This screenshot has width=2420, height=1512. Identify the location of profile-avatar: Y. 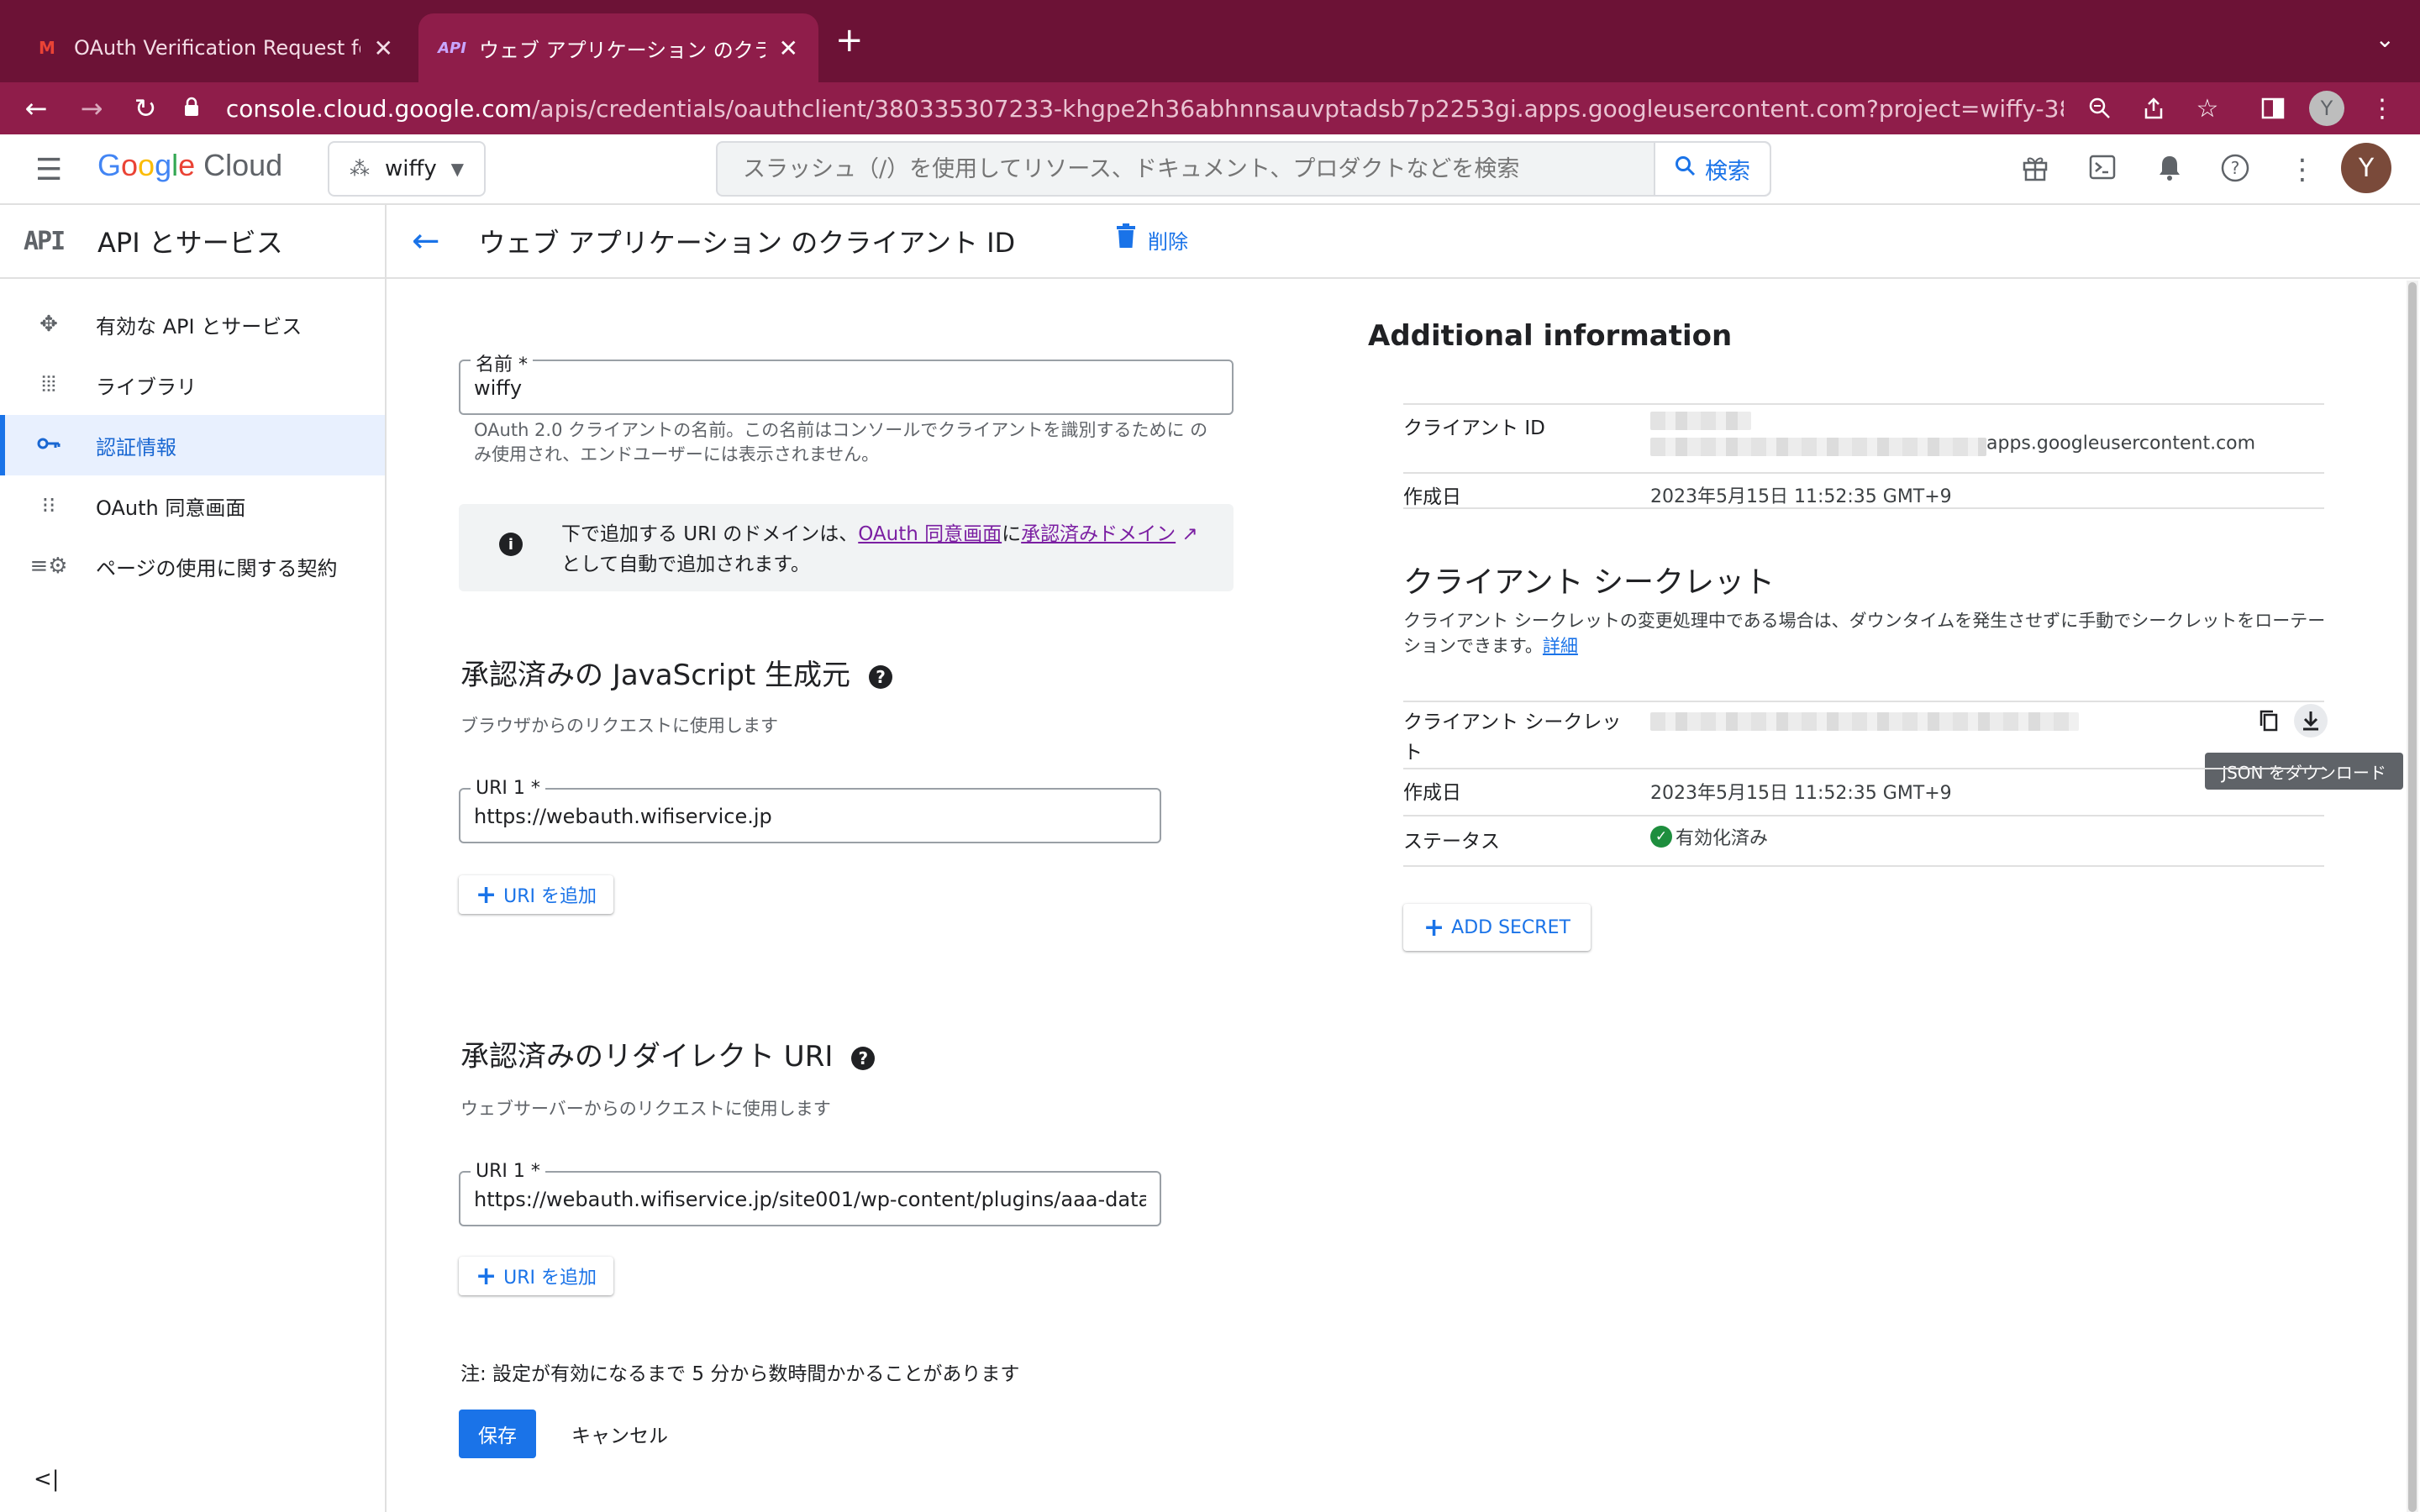
(2327, 108).